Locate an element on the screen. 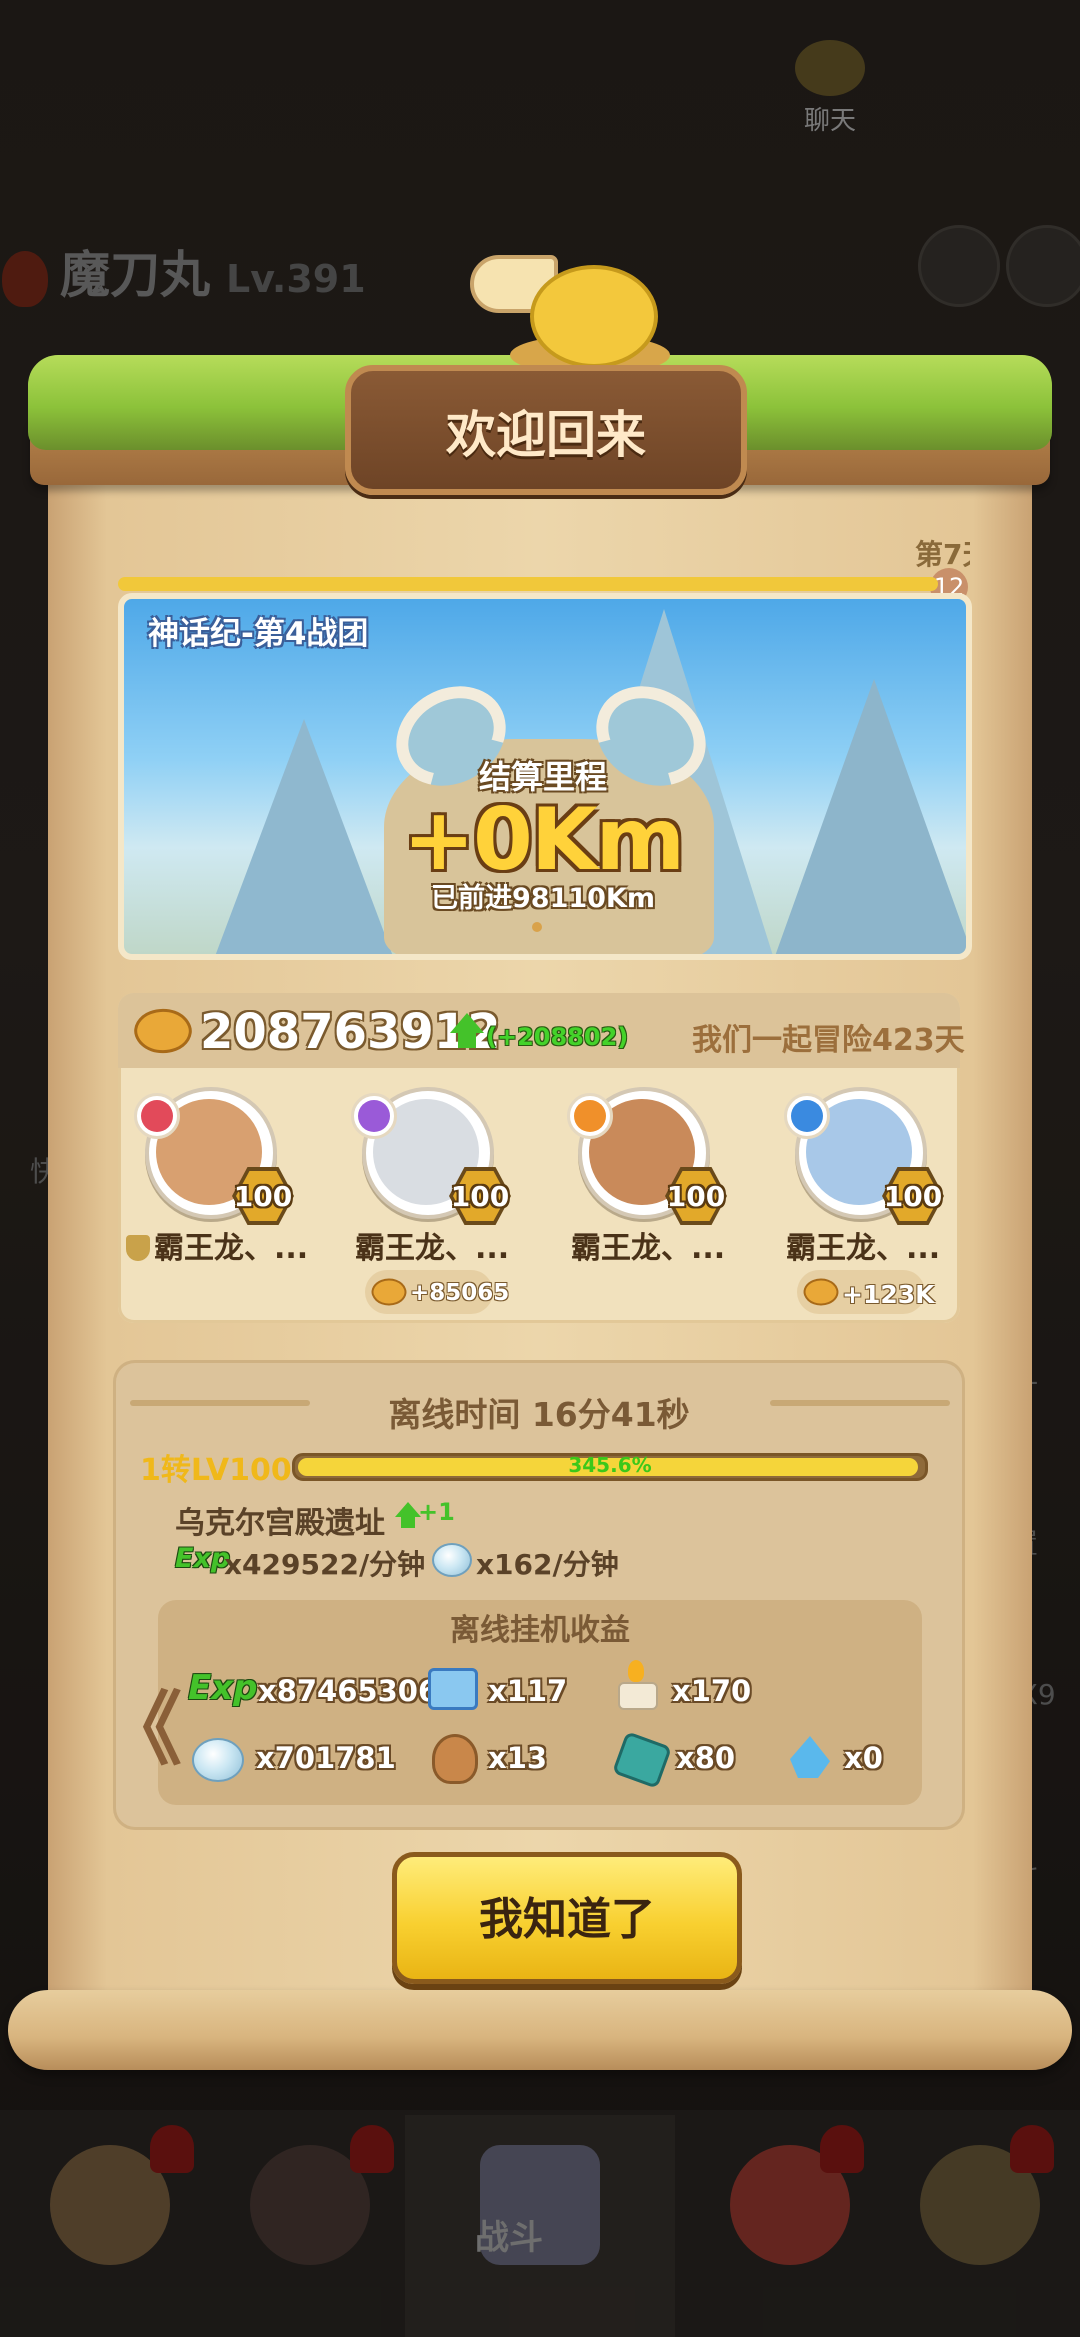 This screenshot has width=1080, height=2337. meat-icon is located at coordinates (455, 1759).